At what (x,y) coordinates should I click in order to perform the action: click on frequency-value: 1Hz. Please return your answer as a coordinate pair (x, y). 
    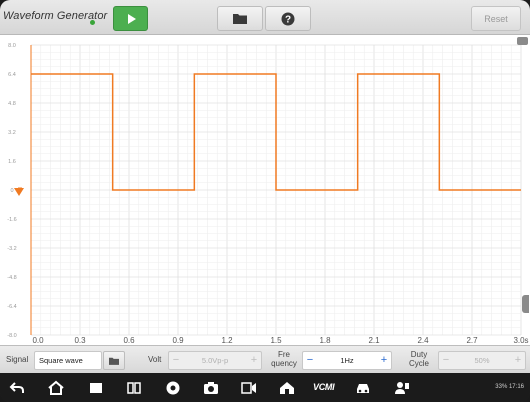
    Looking at the image, I should click on (347, 360).